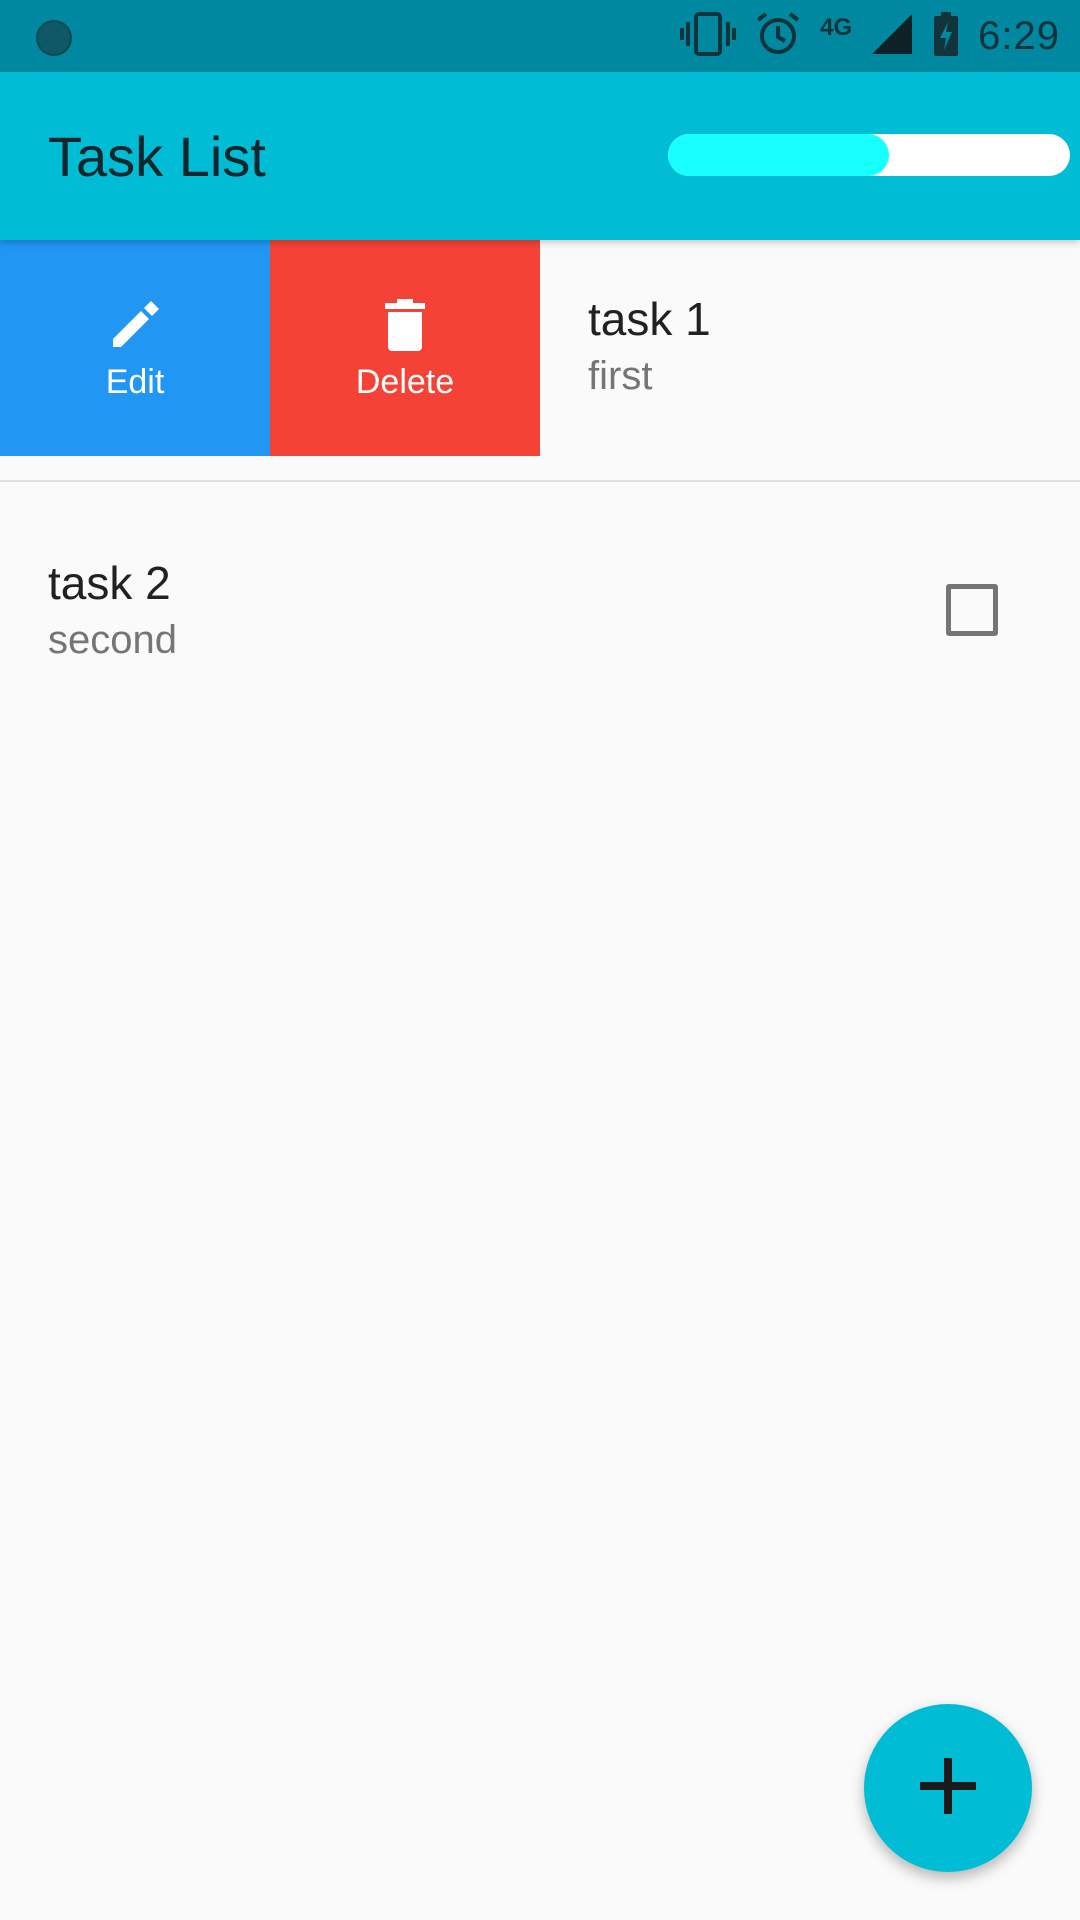  What do you see at coordinates (1019, 35) in the screenshot?
I see `clock-time: 6:29` at bounding box center [1019, 35].